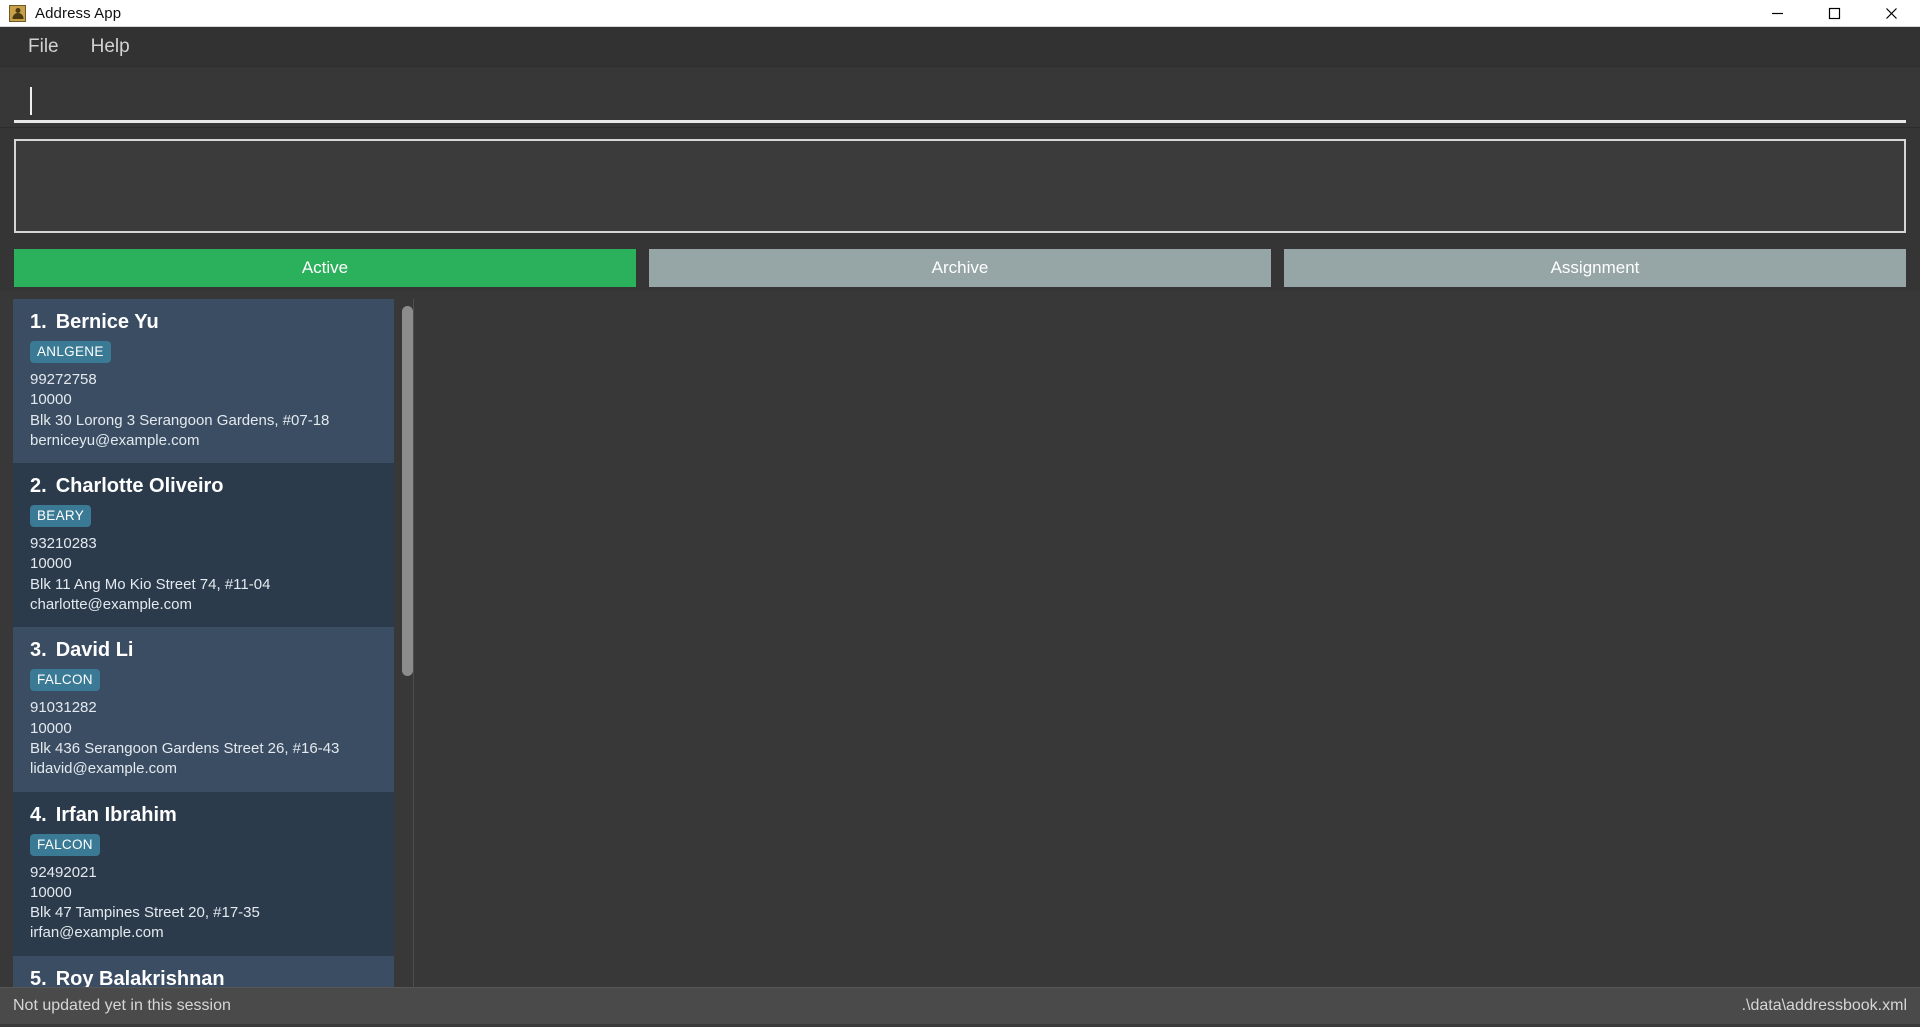  Describe the element at coordinates (63, 708) in the screenshot. I see `person-phone: 91031282` at that location.